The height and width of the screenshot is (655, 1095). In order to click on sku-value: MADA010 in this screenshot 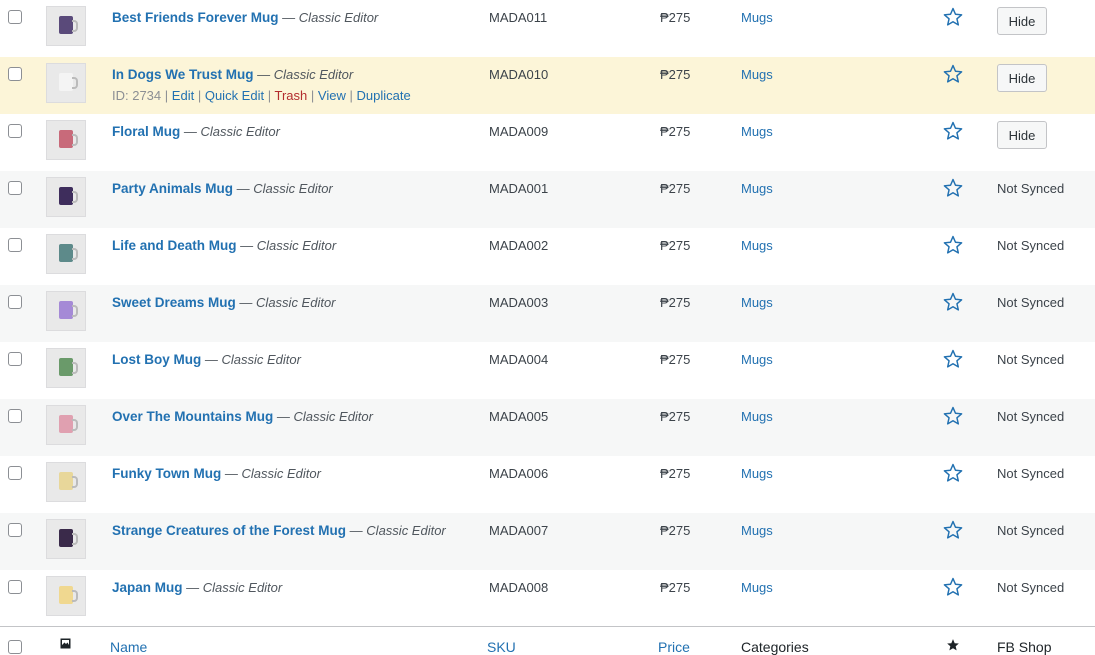, I will do `click(519, 74)`.